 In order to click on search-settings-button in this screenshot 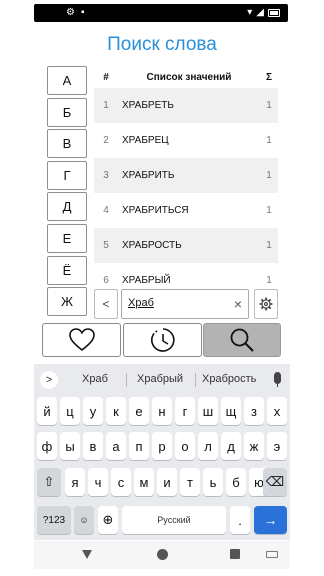, I will do `click(266, 304)`.